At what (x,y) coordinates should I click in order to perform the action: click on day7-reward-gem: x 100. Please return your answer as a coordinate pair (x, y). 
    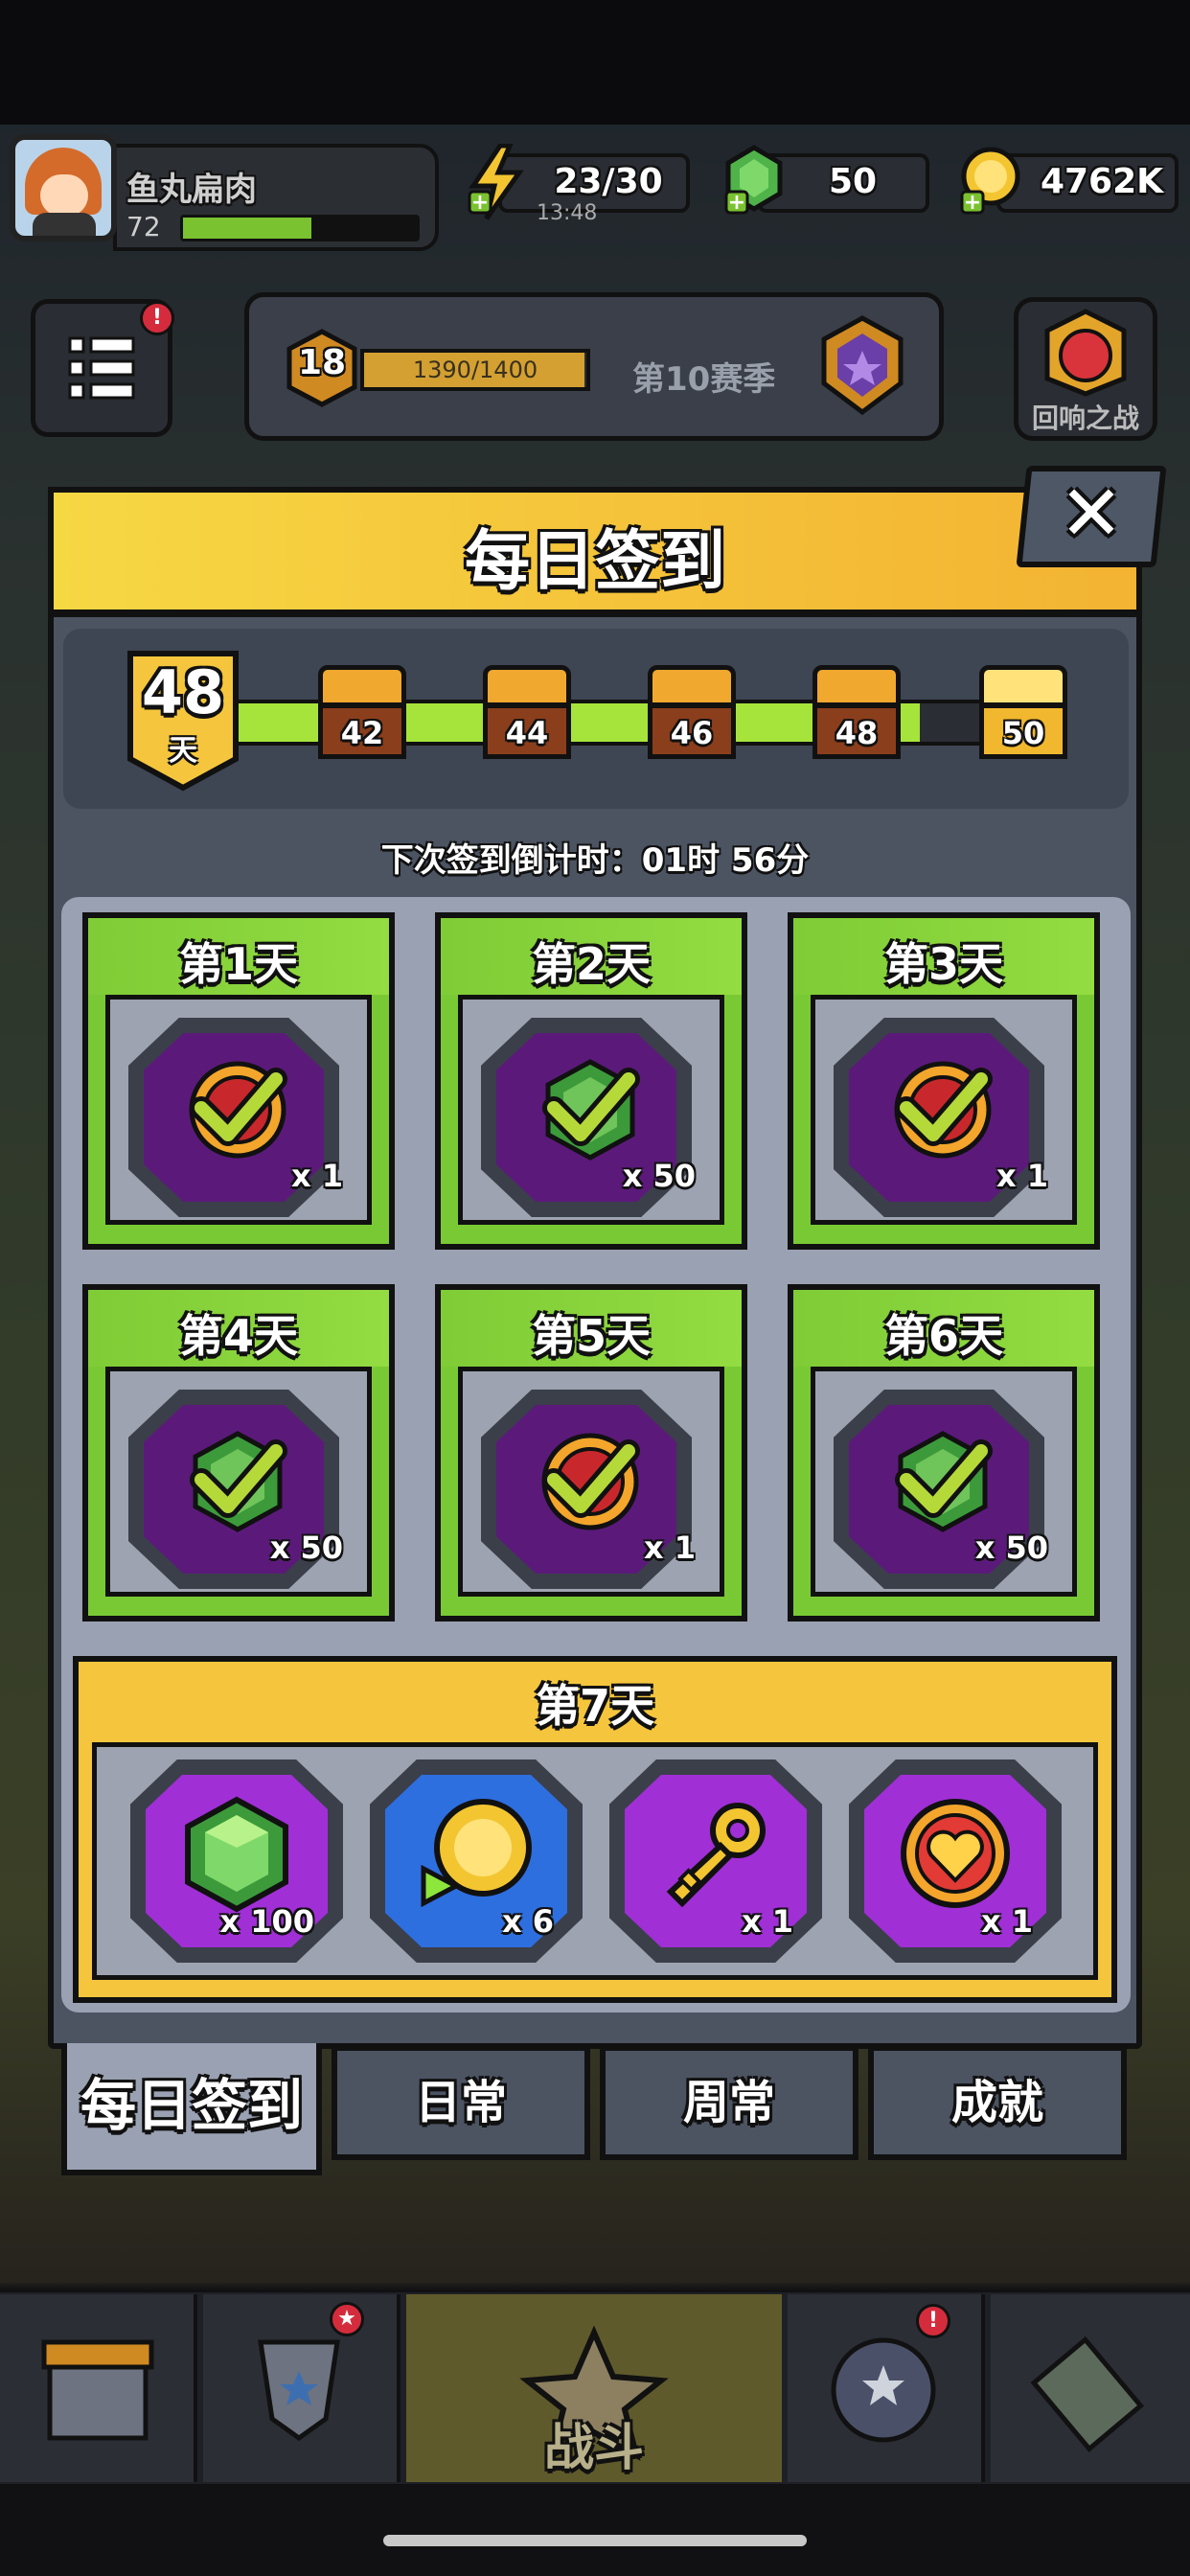
    Looking at the image, I should click on (237, 1861).